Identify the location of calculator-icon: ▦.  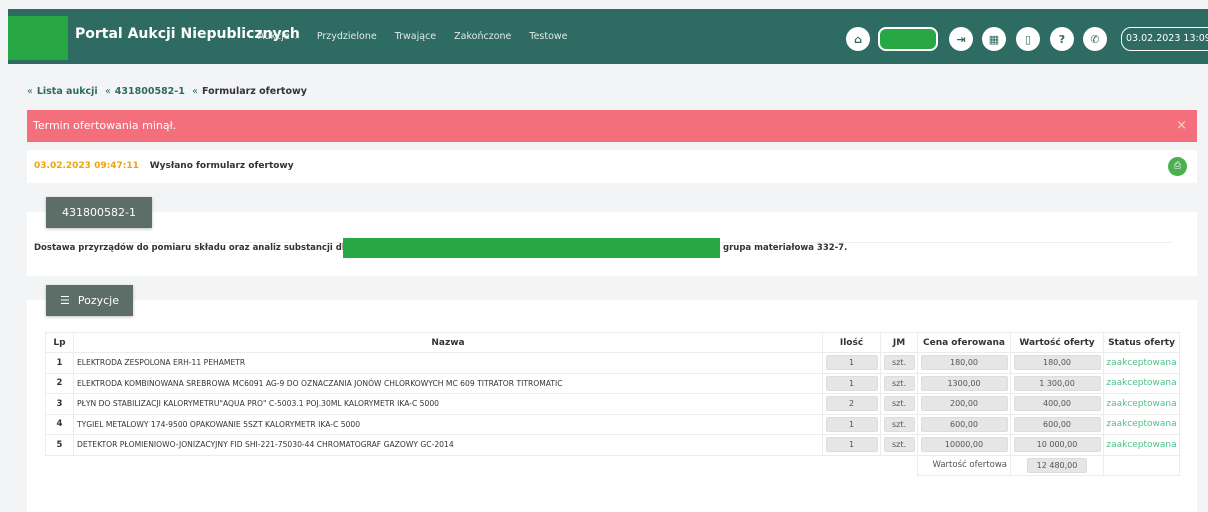
(994, 39).